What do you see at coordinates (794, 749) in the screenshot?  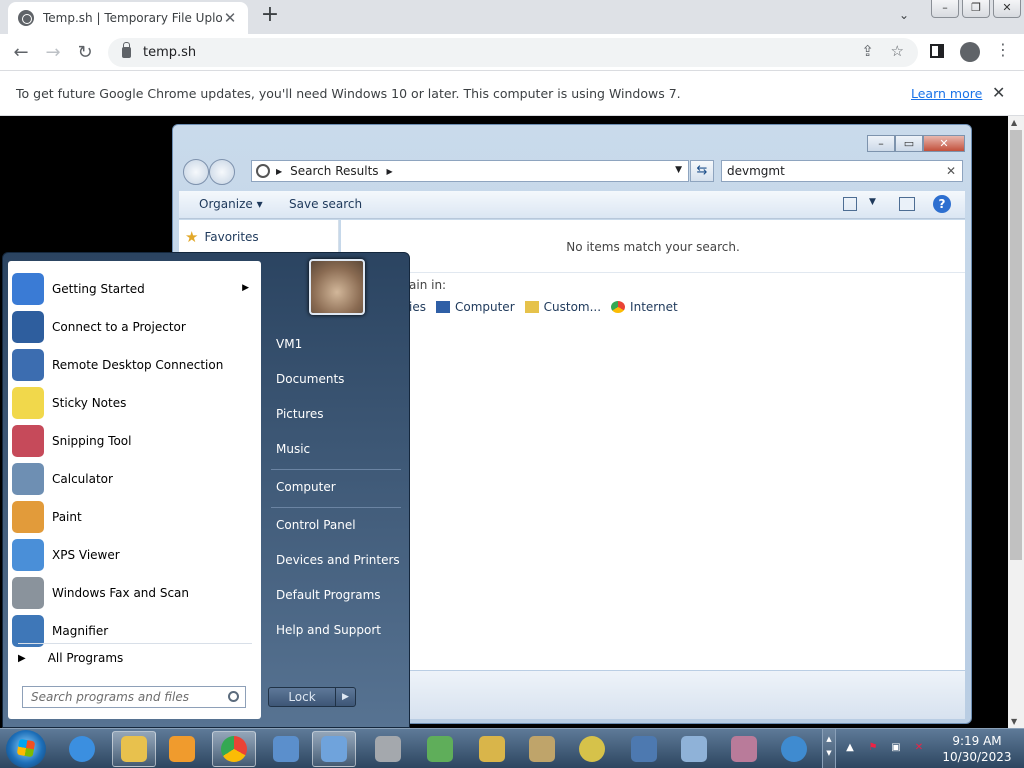 I see `globe-security-icon` at bounding box center [794, 749].